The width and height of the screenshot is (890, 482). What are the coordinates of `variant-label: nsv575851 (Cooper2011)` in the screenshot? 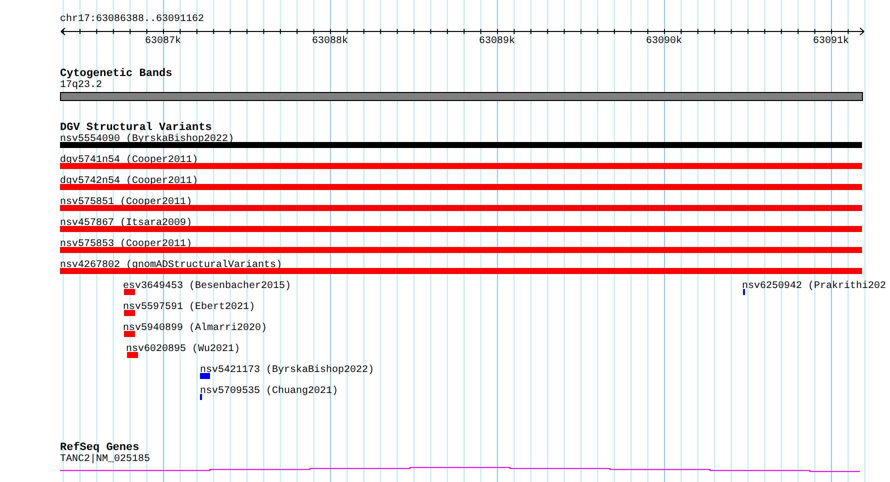 It's located at (126, 203).